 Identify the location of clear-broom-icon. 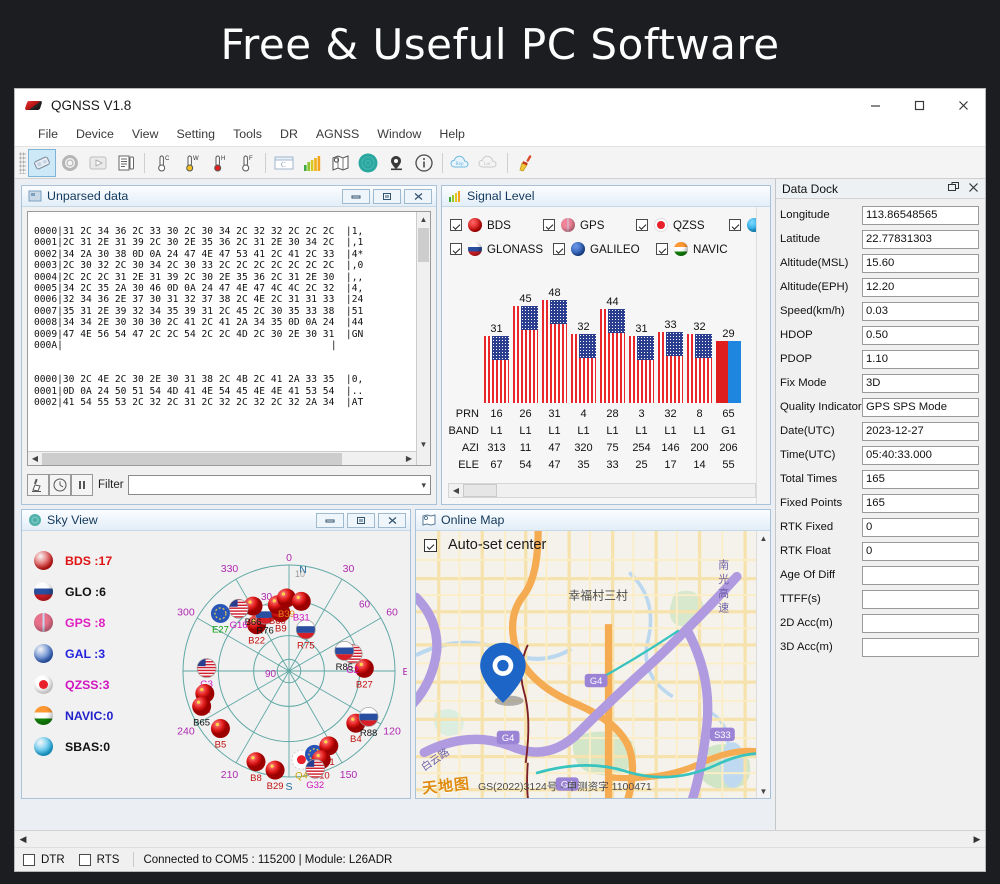
(526, 163).